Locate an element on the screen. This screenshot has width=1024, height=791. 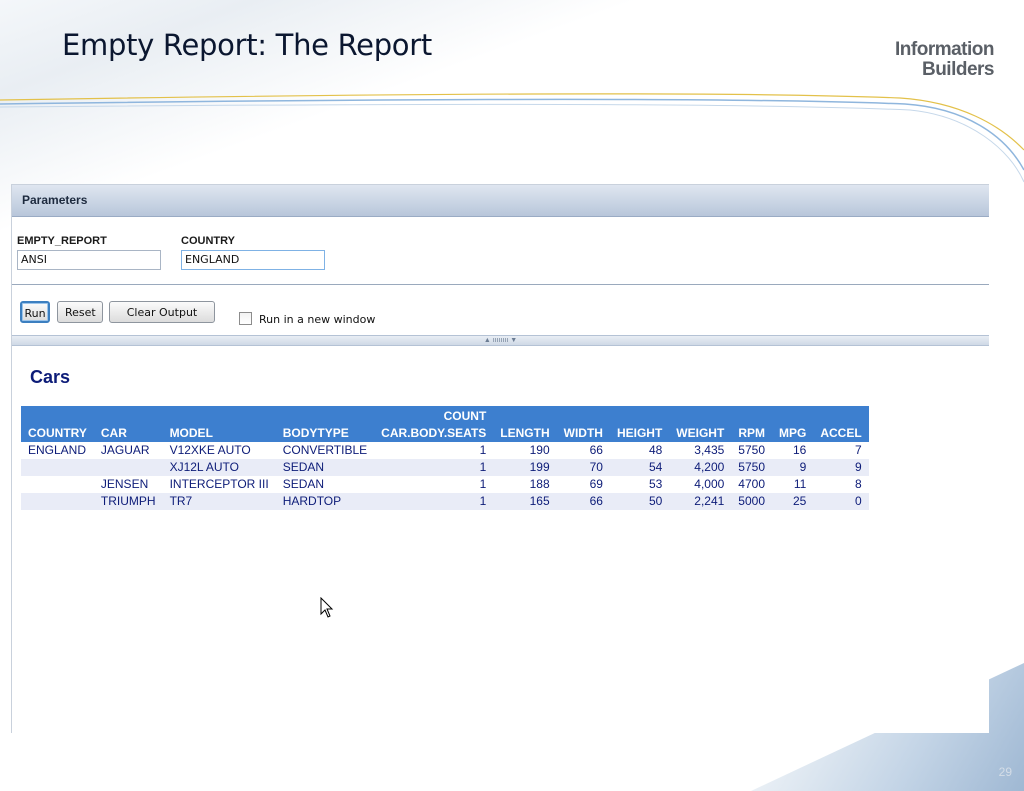
cell-height: 48 is located at coordinates (655, 450).